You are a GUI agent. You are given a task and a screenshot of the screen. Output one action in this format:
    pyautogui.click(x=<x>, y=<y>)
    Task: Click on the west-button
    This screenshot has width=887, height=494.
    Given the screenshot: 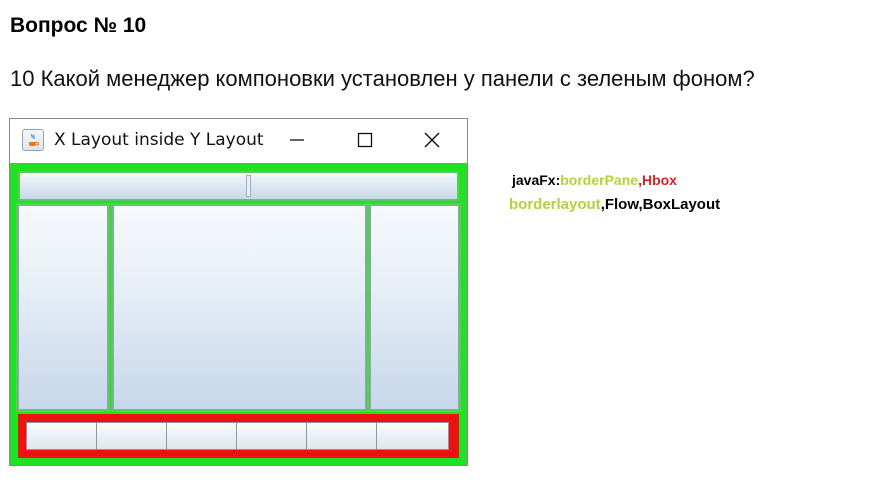 What is the action you would take?
    pyautogui.click(x=63, y=307)
    